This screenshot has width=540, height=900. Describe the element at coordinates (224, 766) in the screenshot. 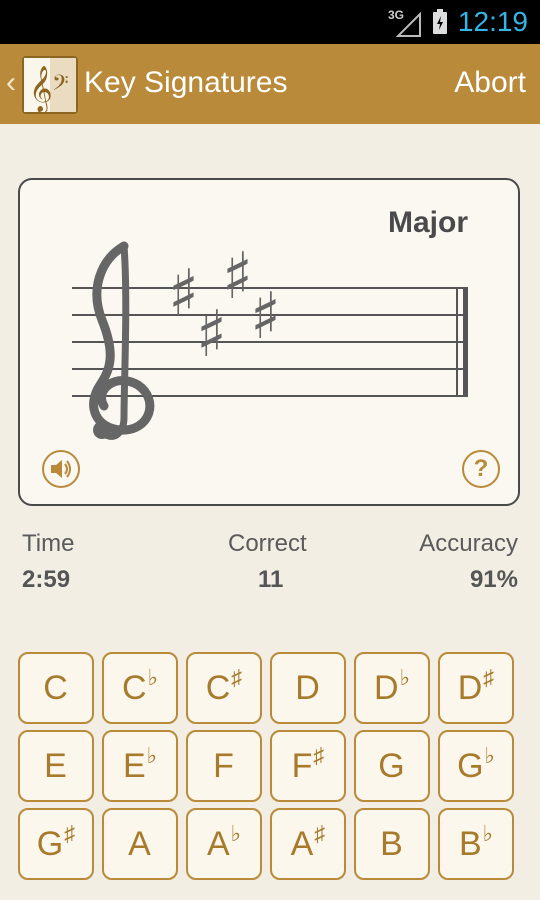

I see `key-button-f: F` at that location.